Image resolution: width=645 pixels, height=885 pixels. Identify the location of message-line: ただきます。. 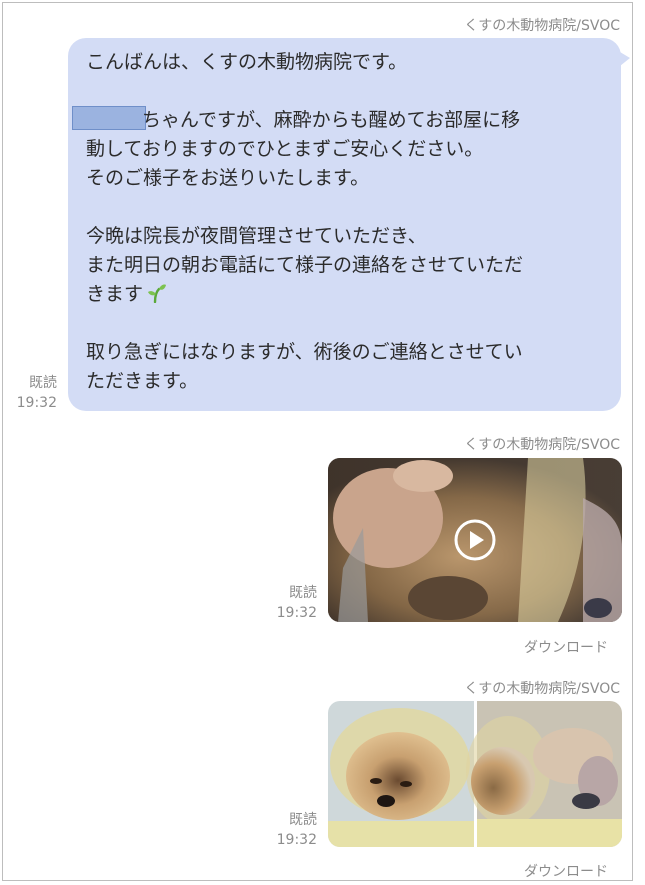
(142, 381).